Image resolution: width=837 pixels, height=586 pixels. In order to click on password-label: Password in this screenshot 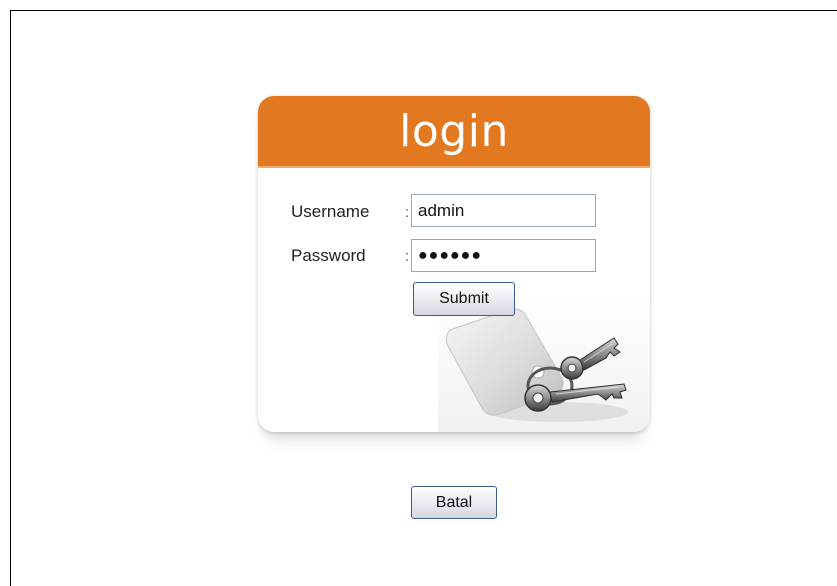, I will do `click(328, 255)`.